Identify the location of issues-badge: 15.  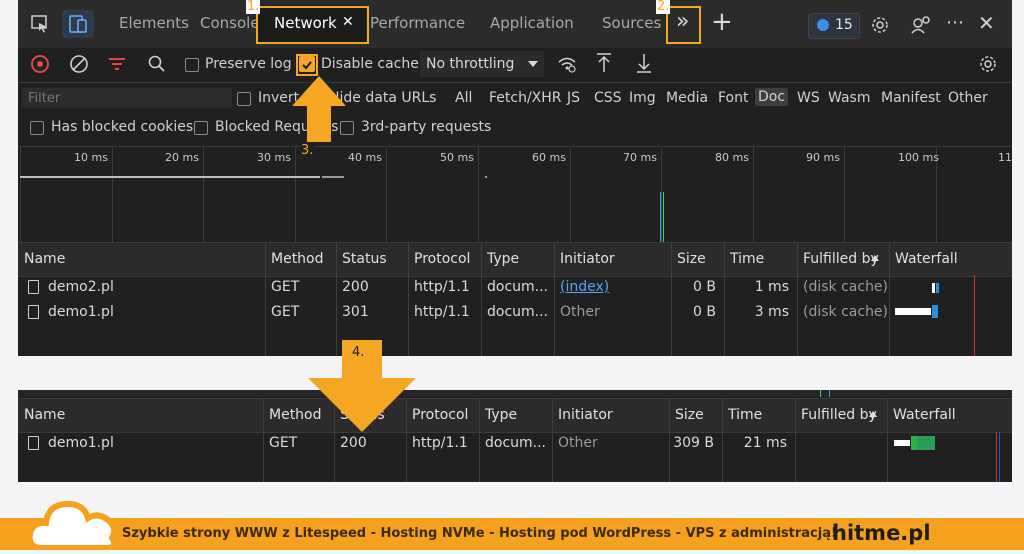
(834, 26).